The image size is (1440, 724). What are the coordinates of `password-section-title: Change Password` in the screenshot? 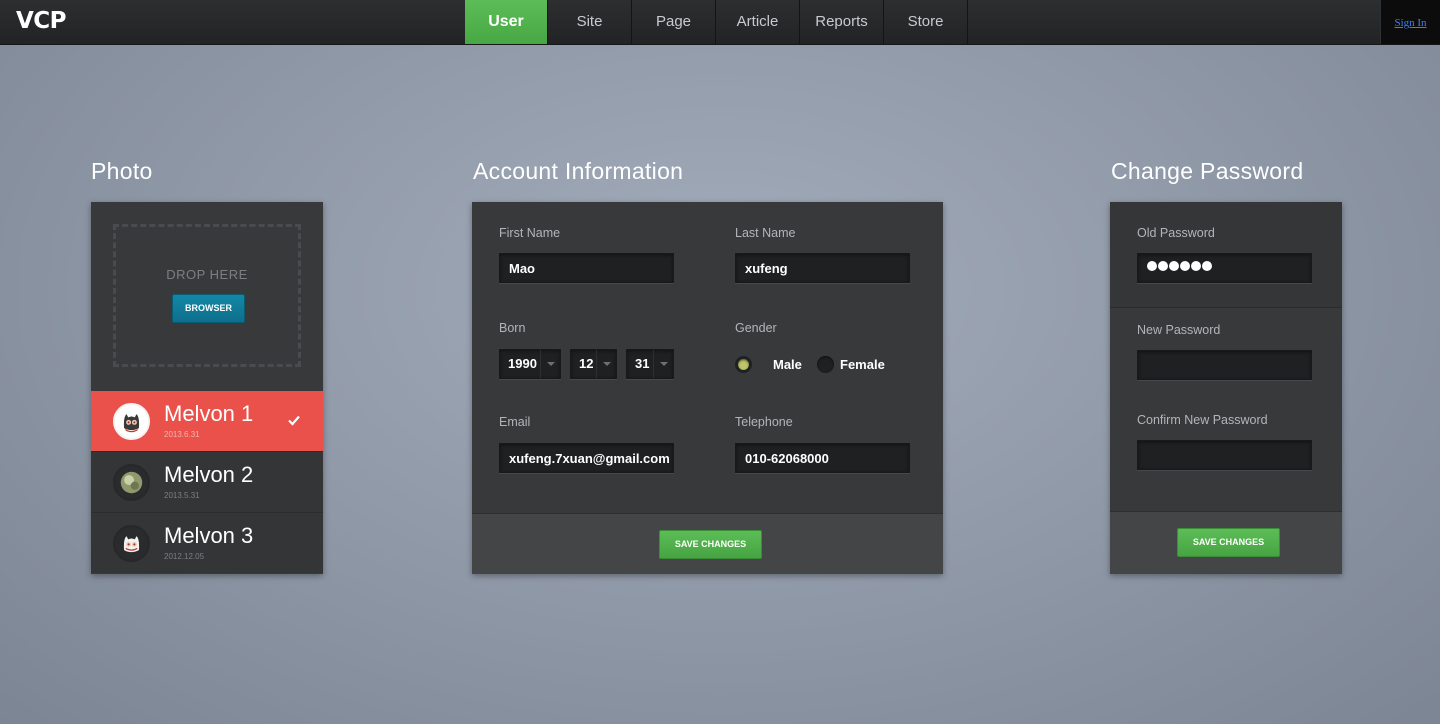 It's located at (1207, 171).